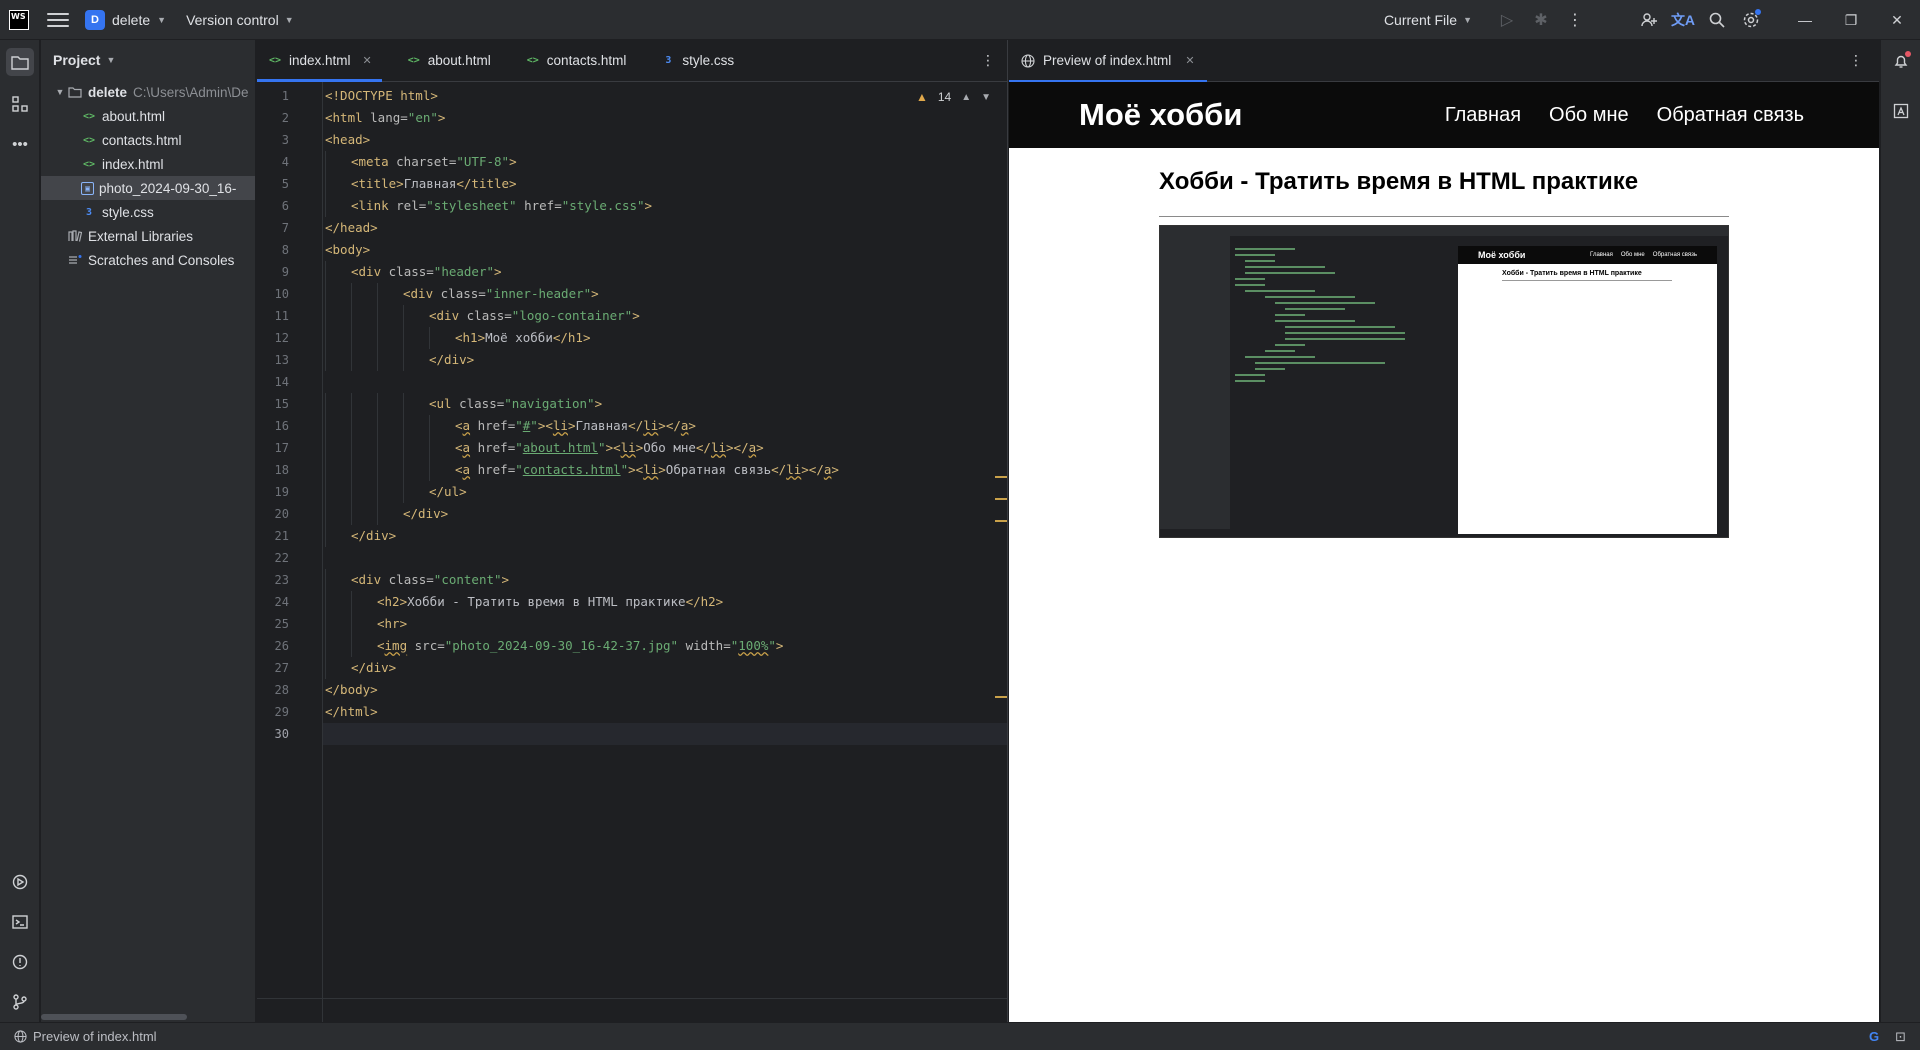 This screenshot has width=1920, height=1050. What do you see at coordinates (348, 139) in the screenshot?
I see `code-text: <head>` at bounding box center [348, 139].